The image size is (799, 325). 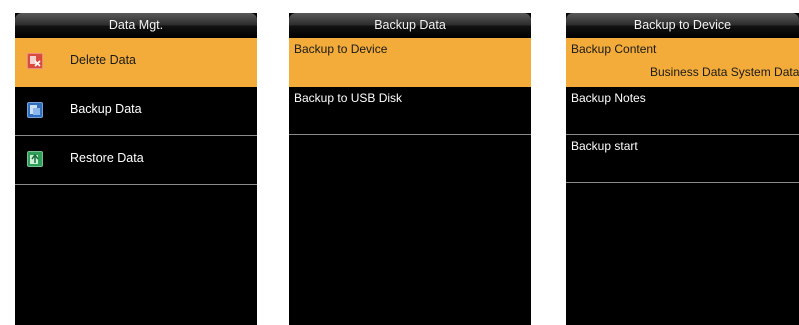 What do you see at coordinates (103, 60) in the screenshot?
I see `menu-item-label: Delete Data` at bounding box center [103, 60].